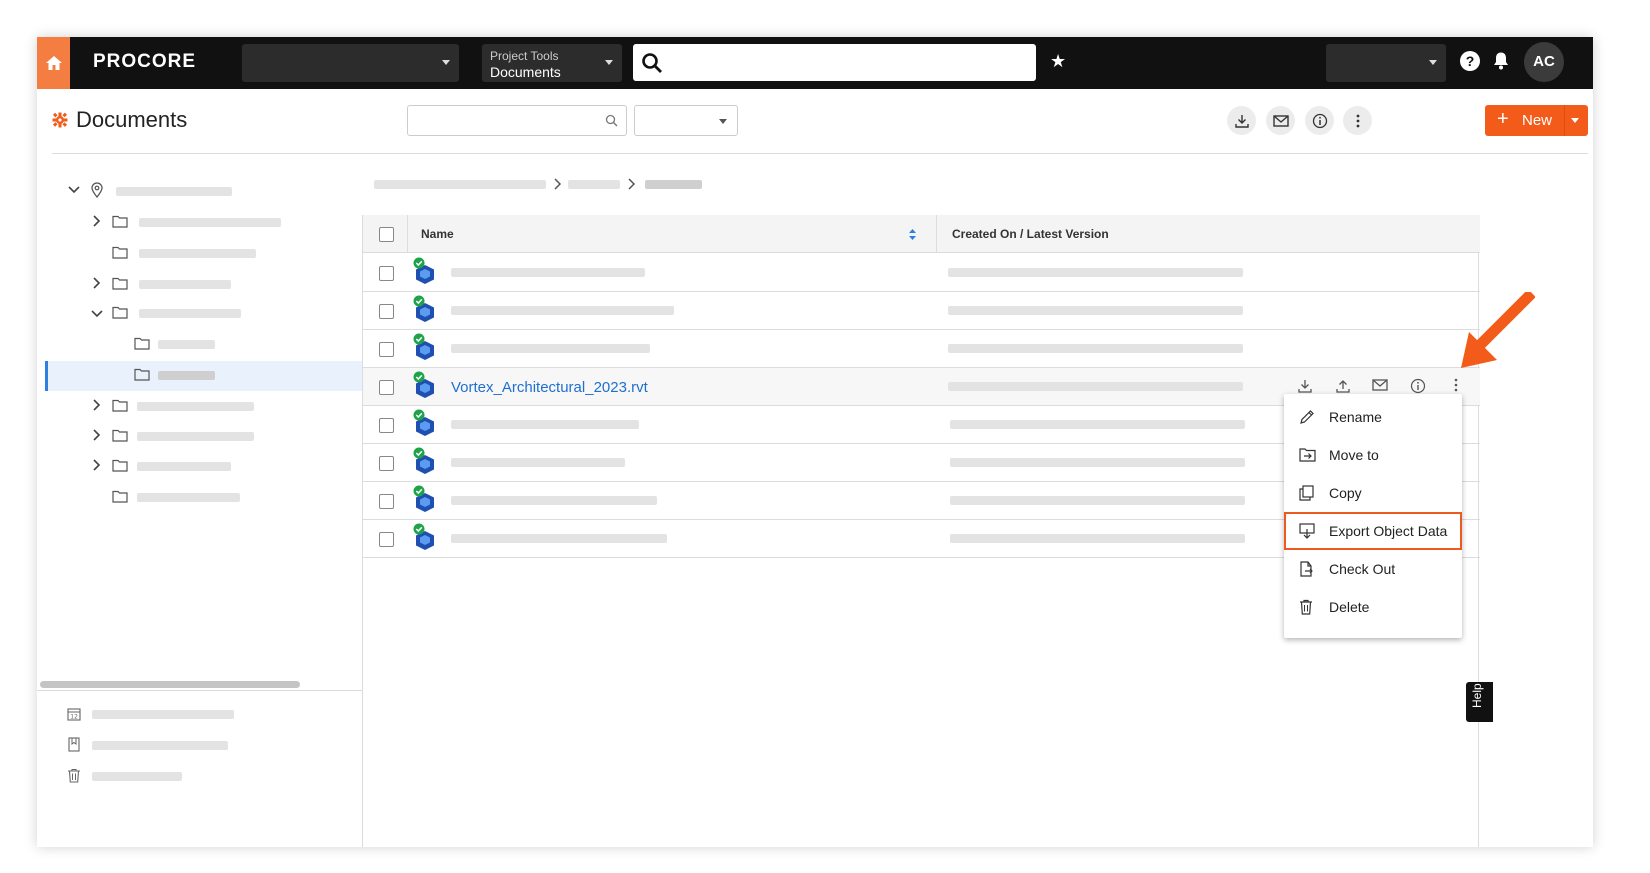 This screenshot has height=873, width=1650. Describe the element at coordinates (1306, 569) in the screenshot. I see `check-out-icon` at that location.